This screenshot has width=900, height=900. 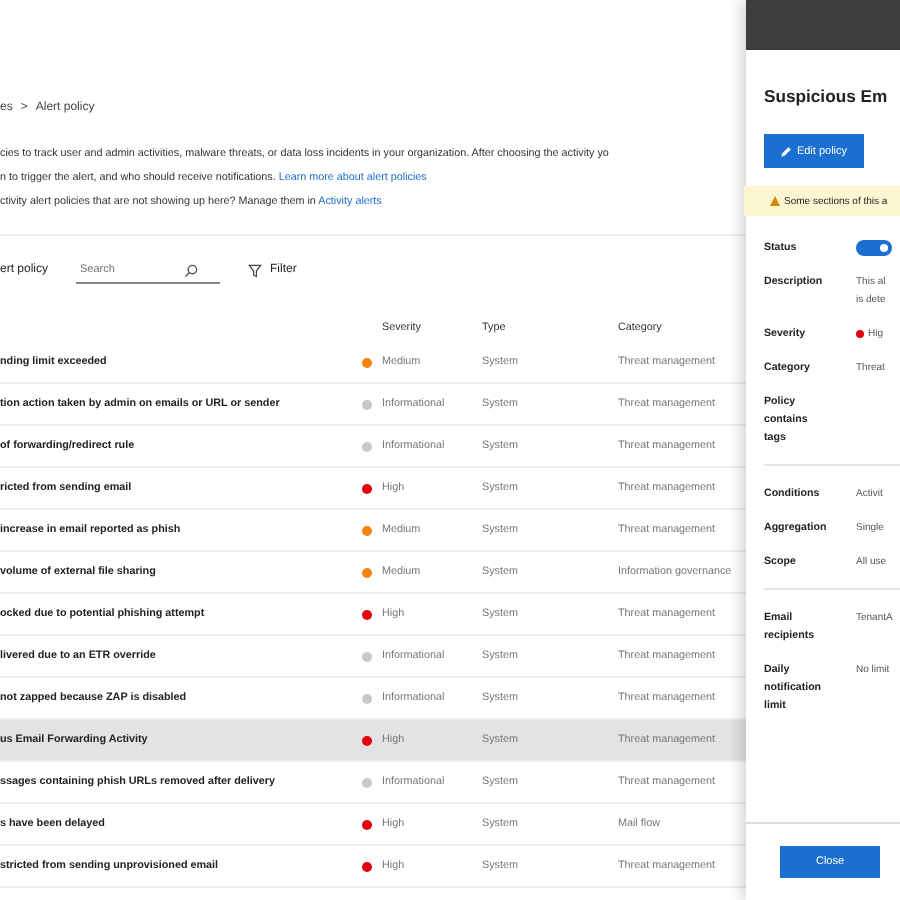 What do you see at coordinates (786, 151) in the screenshot?
I see `pencil-icon` at bounding box center [786, 151].